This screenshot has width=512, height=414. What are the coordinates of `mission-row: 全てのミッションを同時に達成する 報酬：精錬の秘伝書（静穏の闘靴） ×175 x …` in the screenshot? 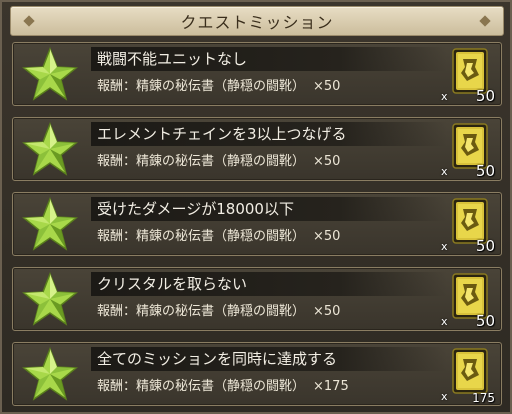 It's located at (257, 374).